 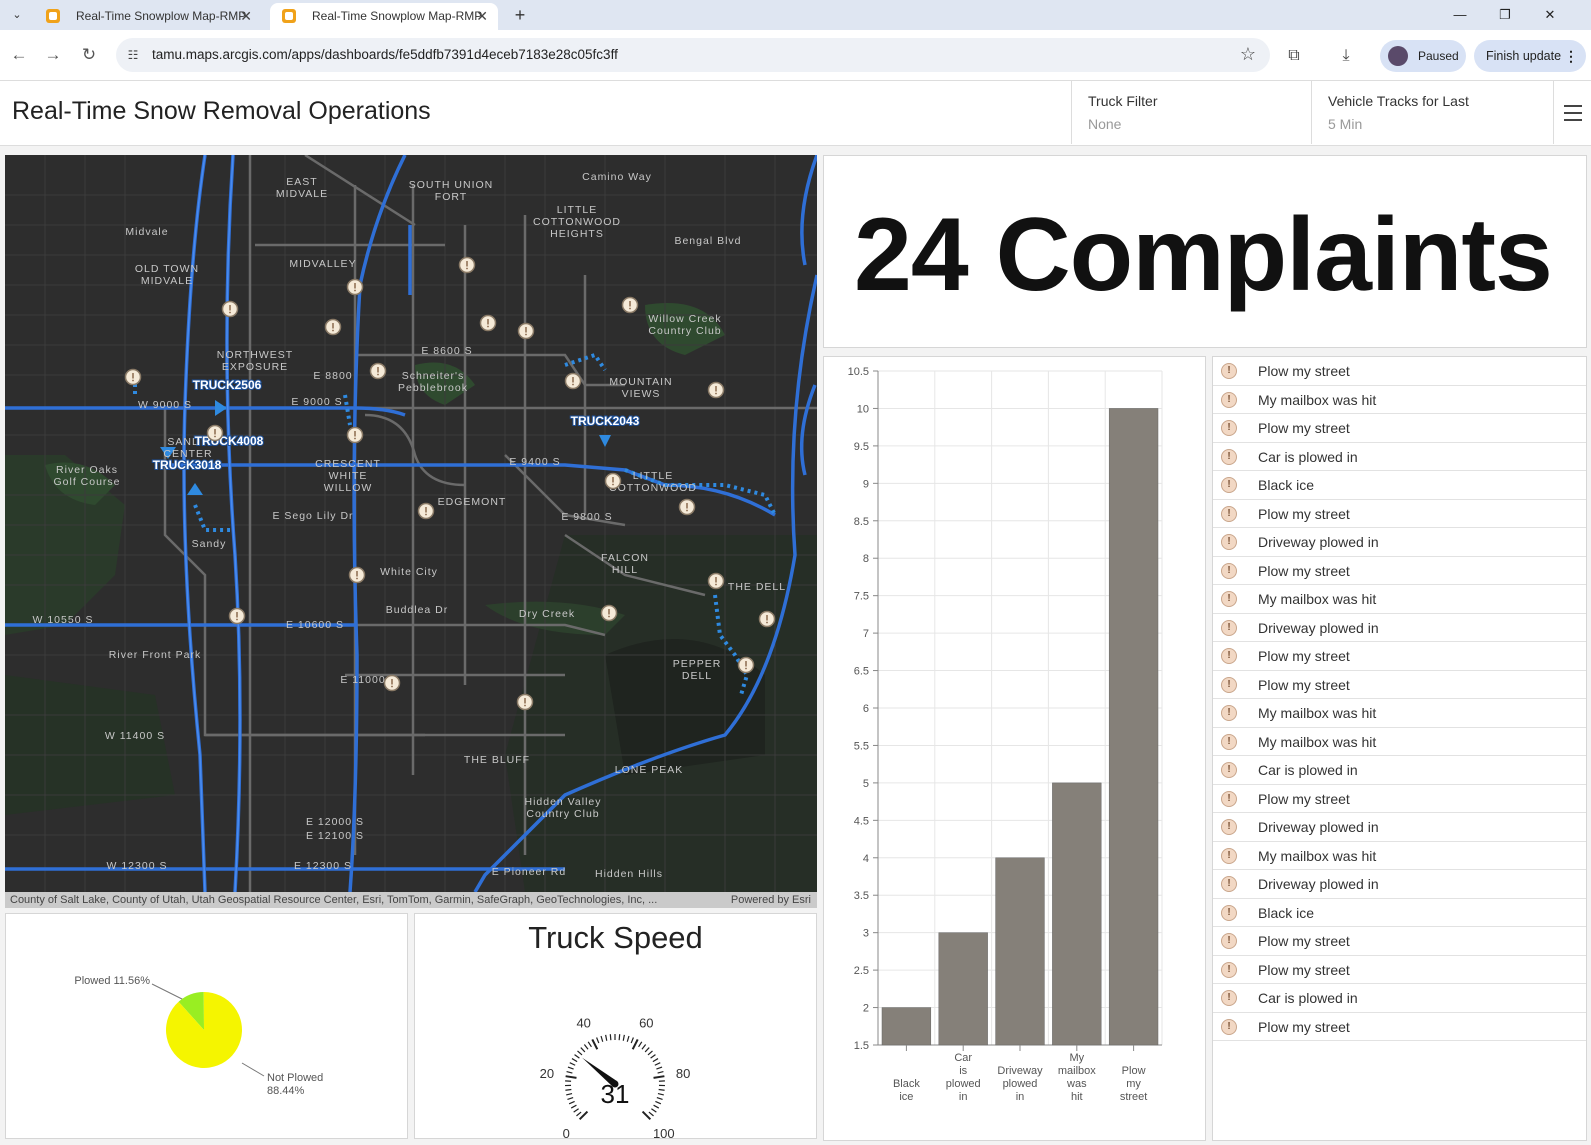 I want to click on map-place-label: LONE PEAK, so click(x=649, y=770).